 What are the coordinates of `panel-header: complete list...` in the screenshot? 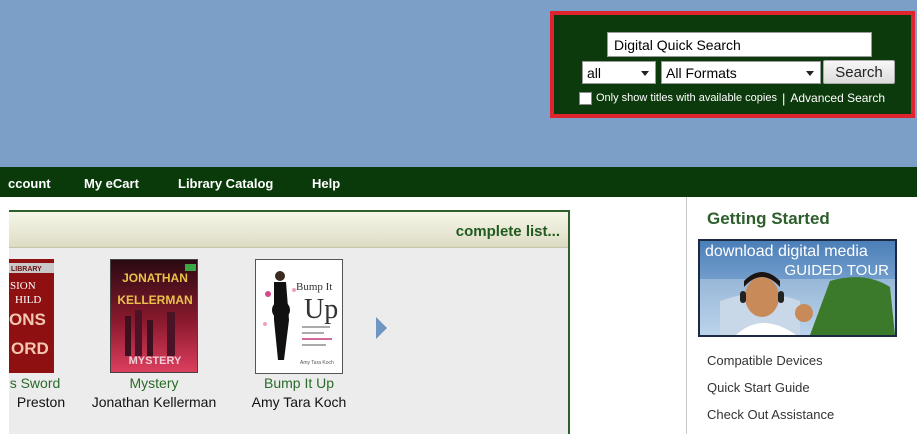 It's located at (288, 230).